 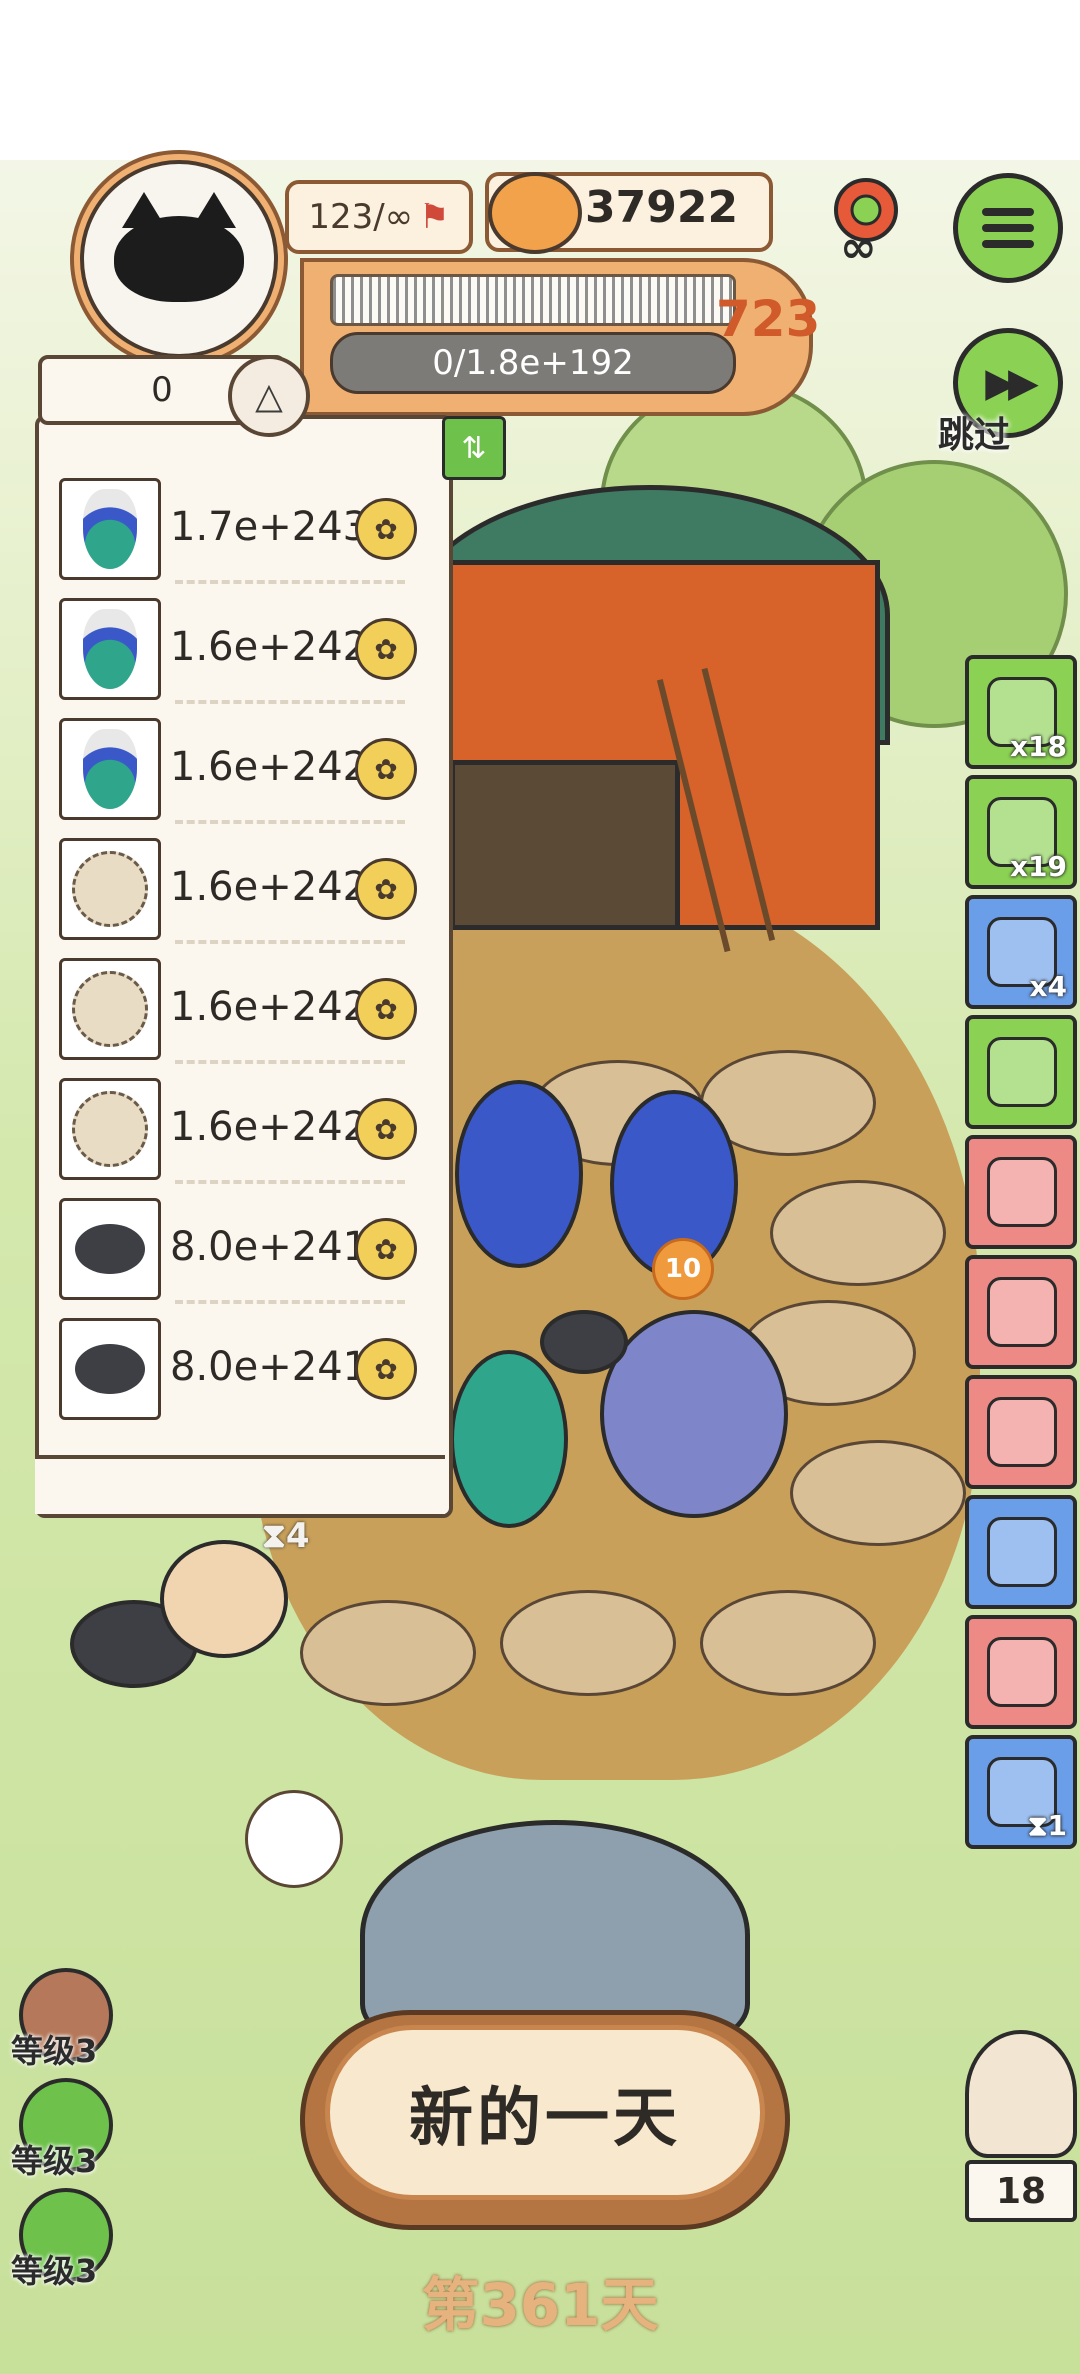 I want to click on level-progress-pill: 123/∞ ⚑, so click(x=379, y=217).